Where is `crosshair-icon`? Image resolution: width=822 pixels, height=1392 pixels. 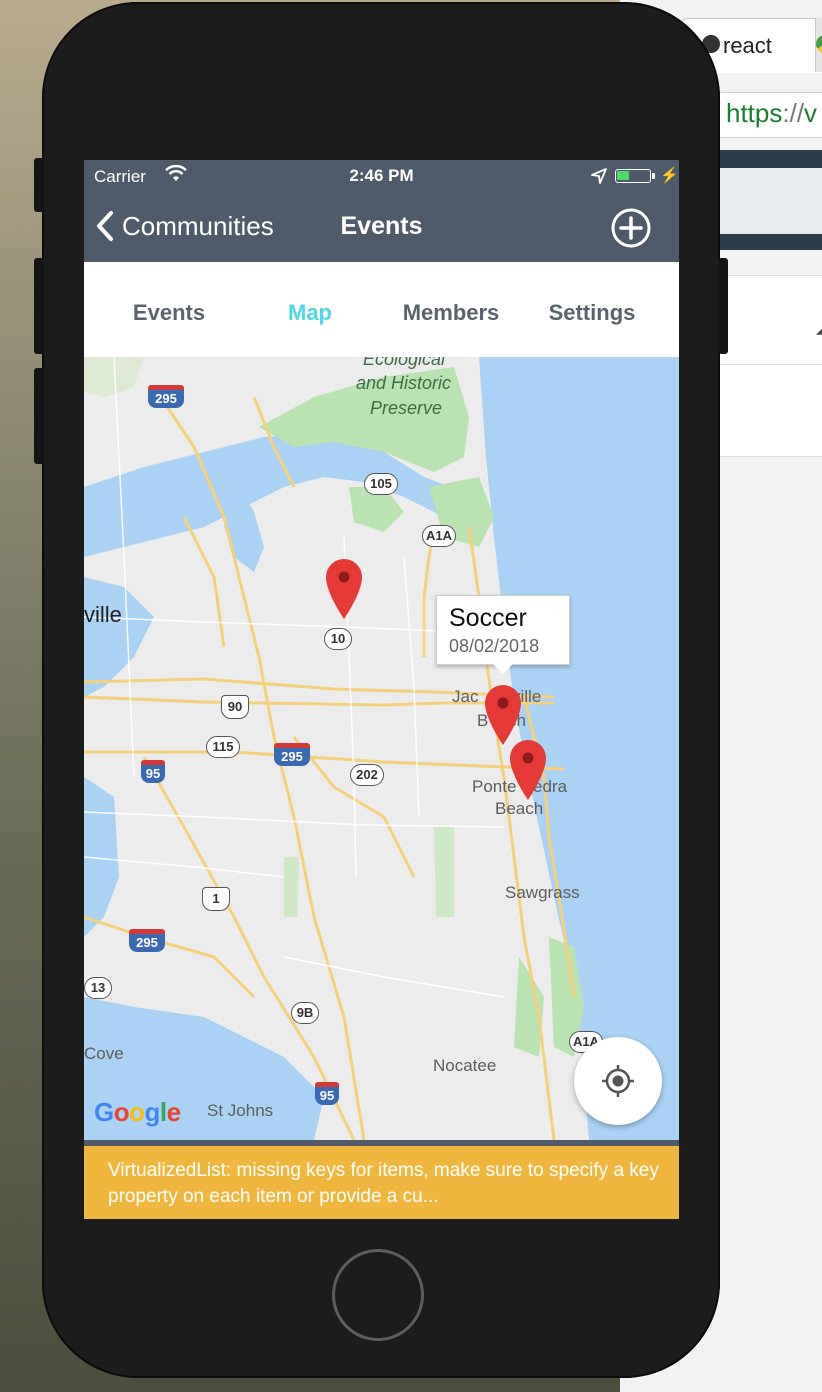 crosshair-icon is located at coordinates (618, 1081).